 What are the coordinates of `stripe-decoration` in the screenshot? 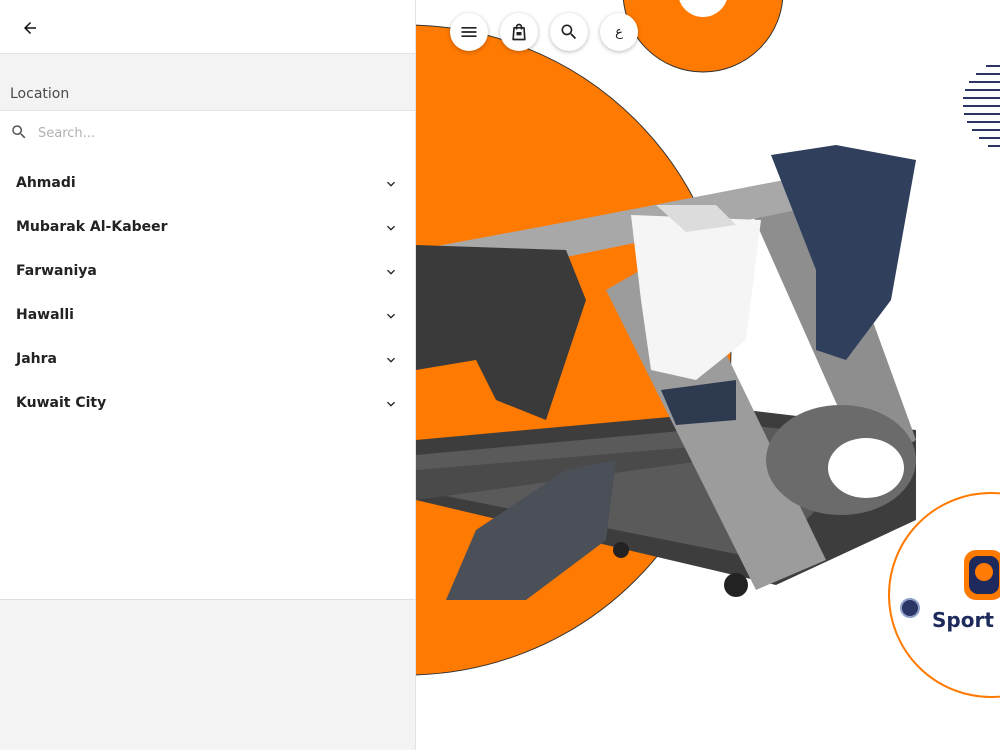 It's located at (981, 106).